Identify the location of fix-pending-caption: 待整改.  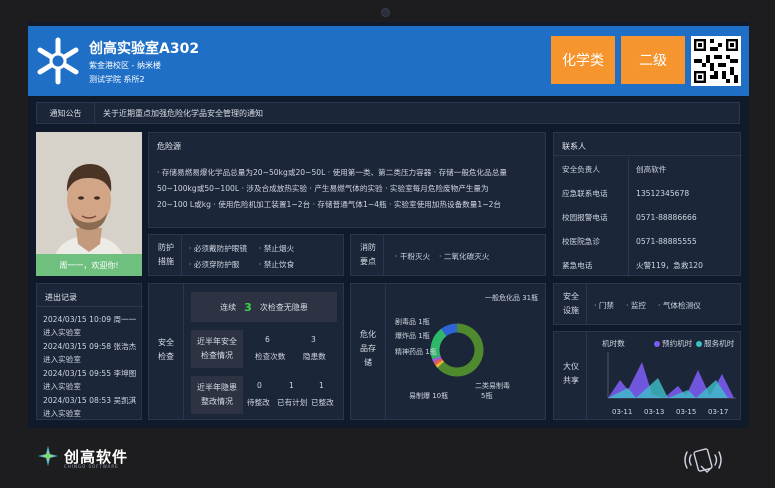
(258, 402).